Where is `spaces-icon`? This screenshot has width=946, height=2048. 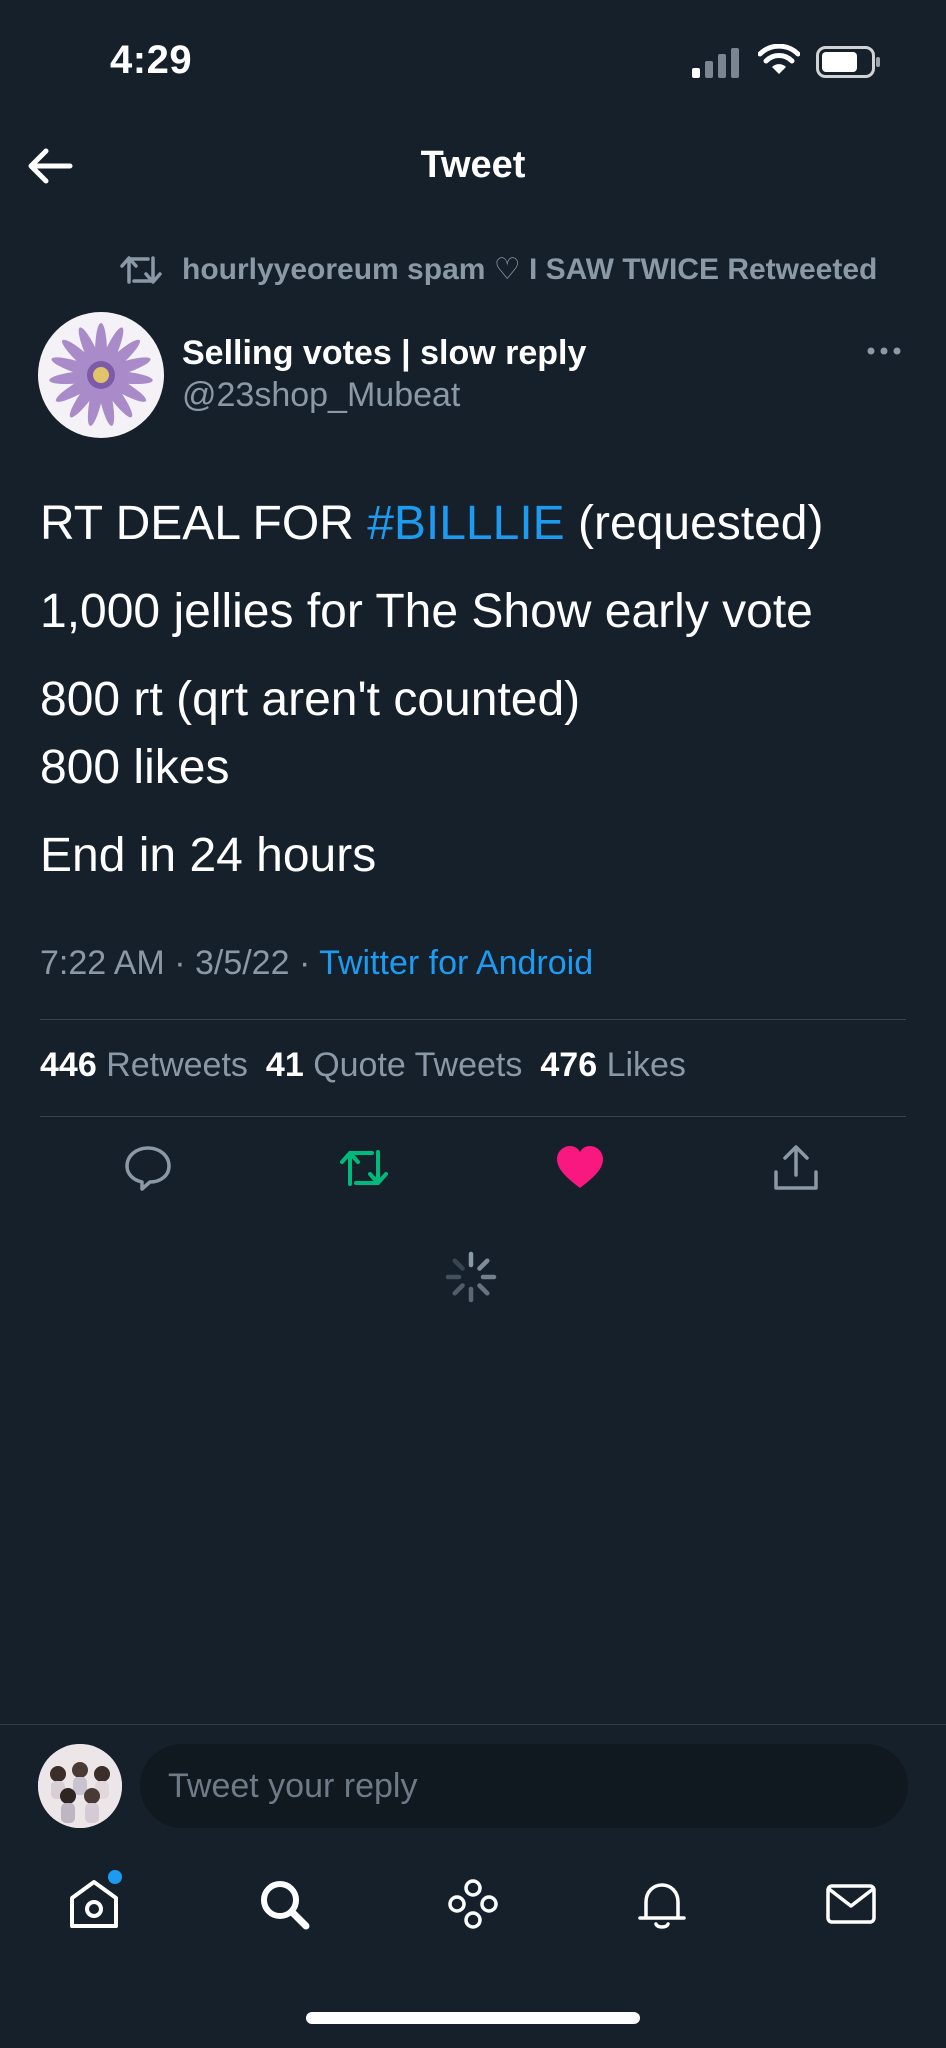
spaces-icon is located at coordinates (473, 1904).